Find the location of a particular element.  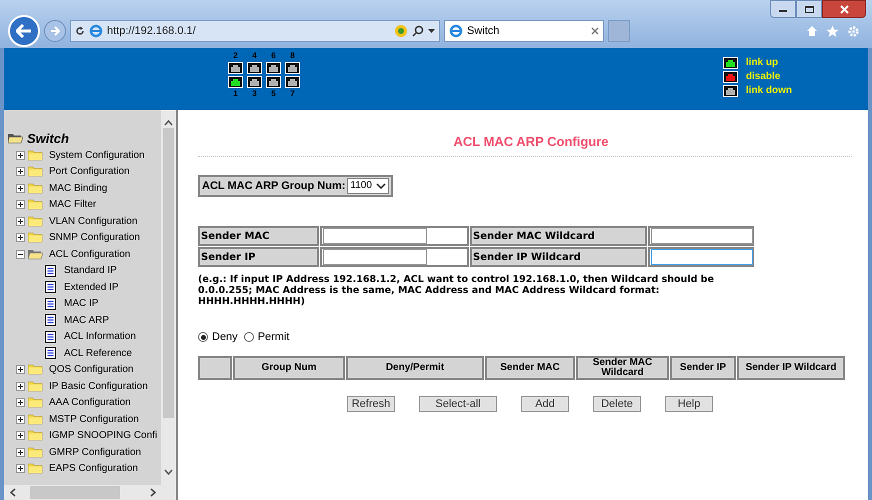

arrow-left-icon is located at coordinates (24, 31).